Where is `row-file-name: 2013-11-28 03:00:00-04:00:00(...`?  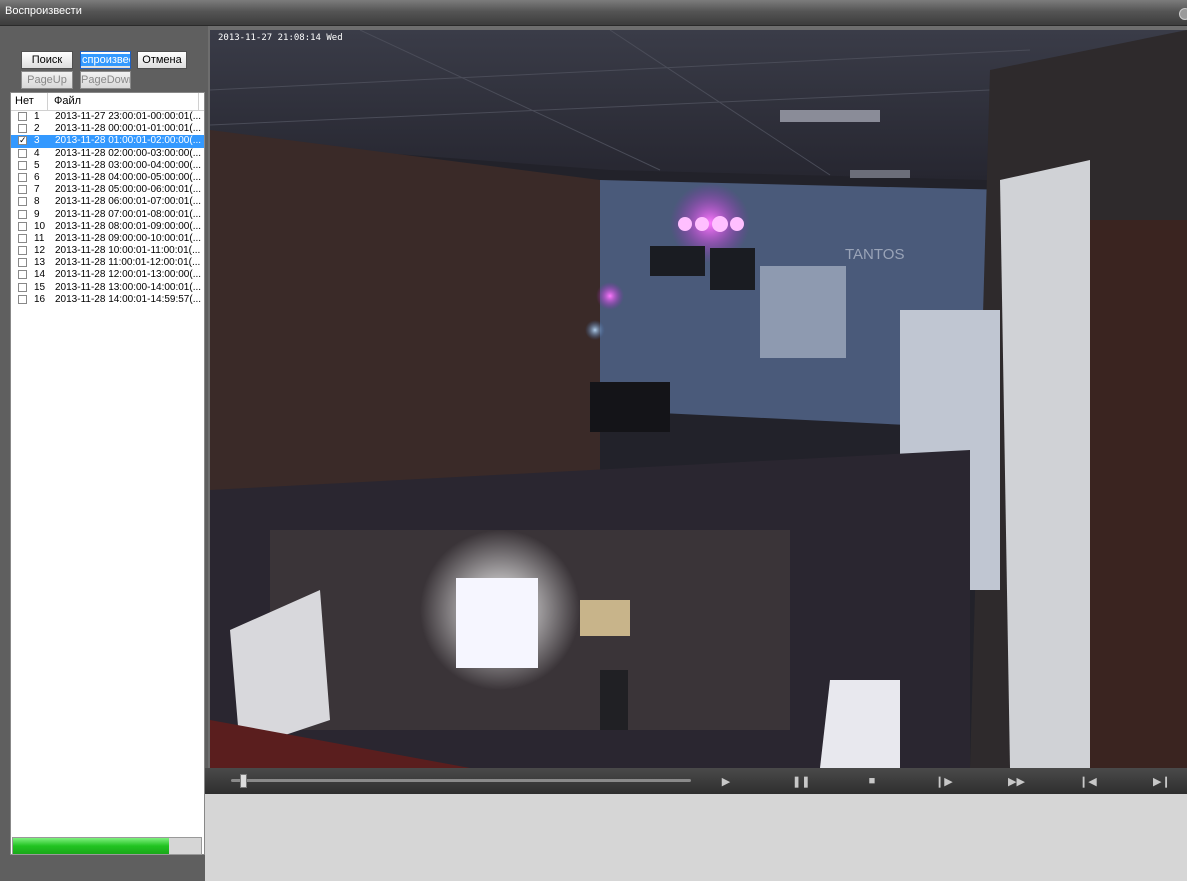 row-file-name: 2013-11-28 03:00:00-04:00:00(... is located at coordinates (128, 165).